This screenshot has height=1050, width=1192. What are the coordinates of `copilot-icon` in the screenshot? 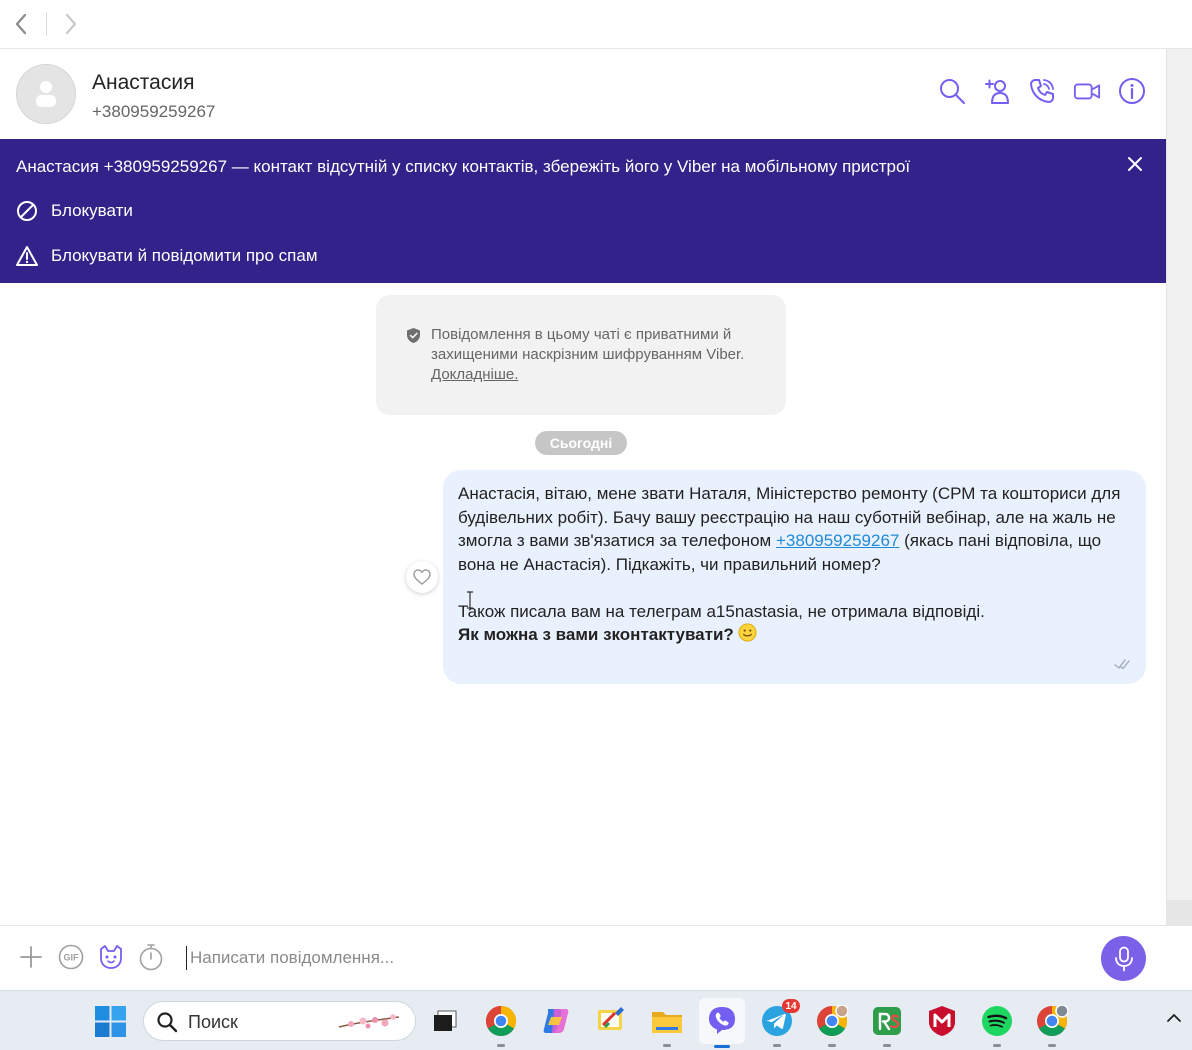 It's located at (556, 1021).